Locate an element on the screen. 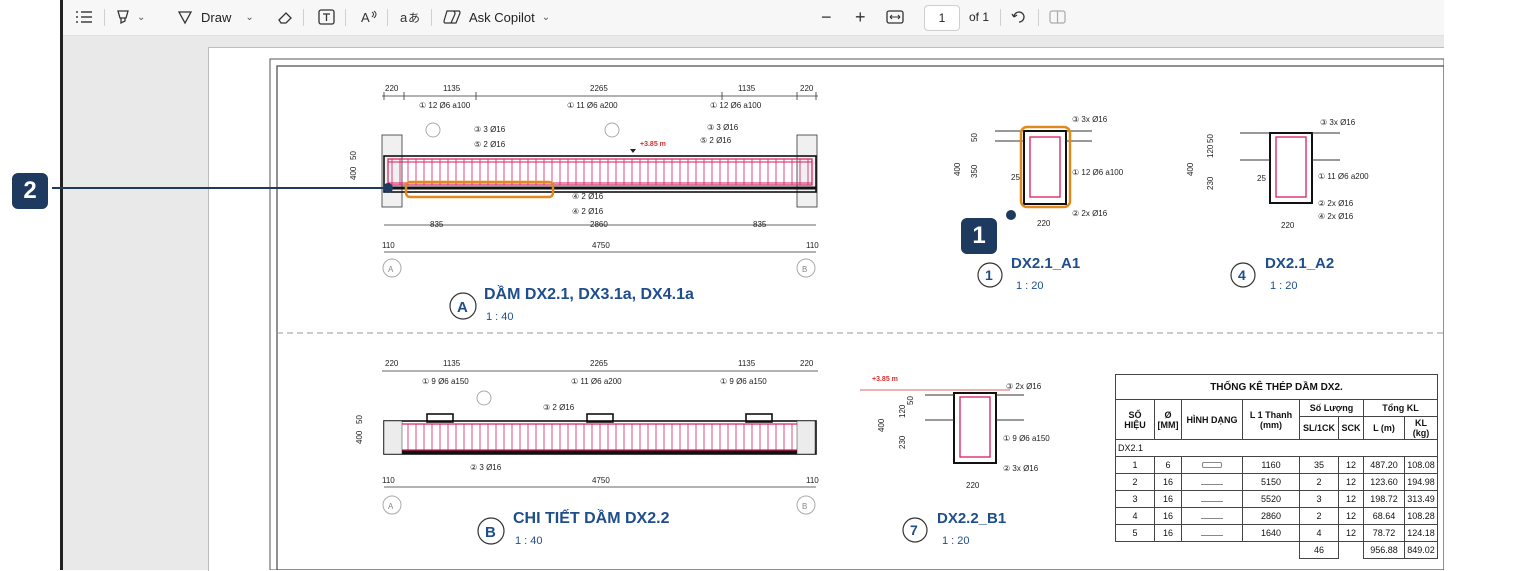 Image resolution: width=1520 pixels, height=571 pixels. beam-b-scale: 1 : 40 is located at coordinates (529, 541).